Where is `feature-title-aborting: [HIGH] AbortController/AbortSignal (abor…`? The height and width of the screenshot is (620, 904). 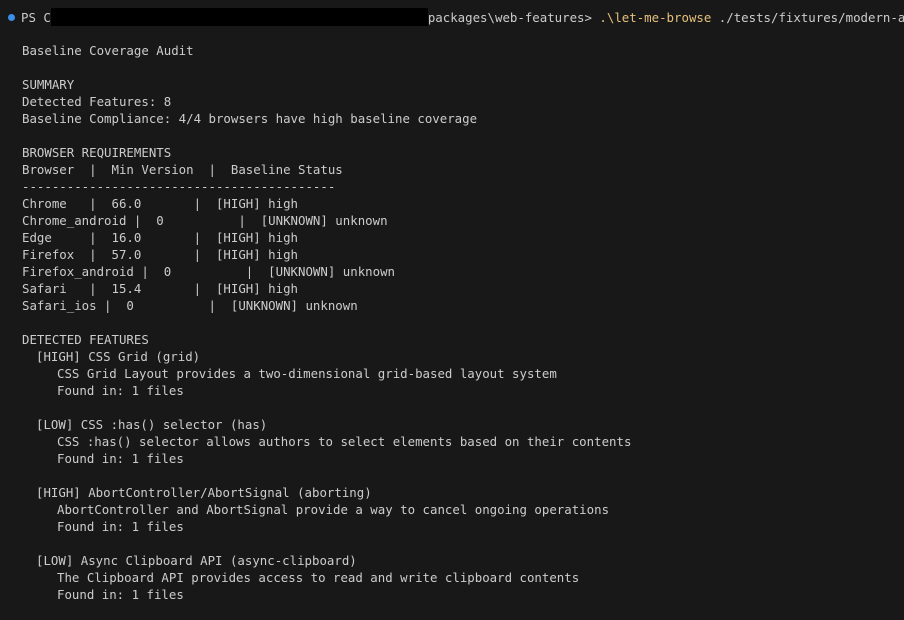
feature-title-aborting: [HIGH] AbortController/AbortSignal (abor… is located at coordinates (204, 492).